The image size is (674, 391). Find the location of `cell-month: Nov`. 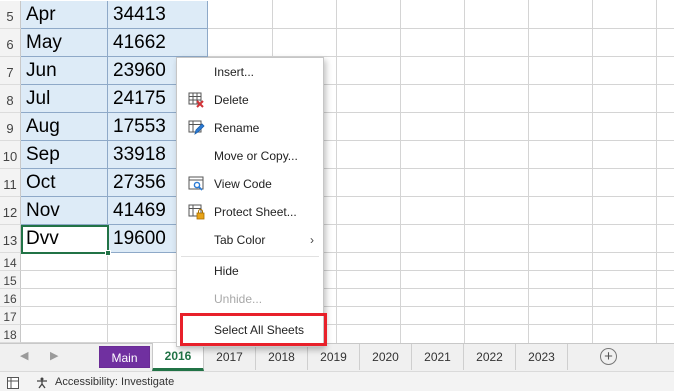

cell-month: Nov is located at coordinates (64, 211).